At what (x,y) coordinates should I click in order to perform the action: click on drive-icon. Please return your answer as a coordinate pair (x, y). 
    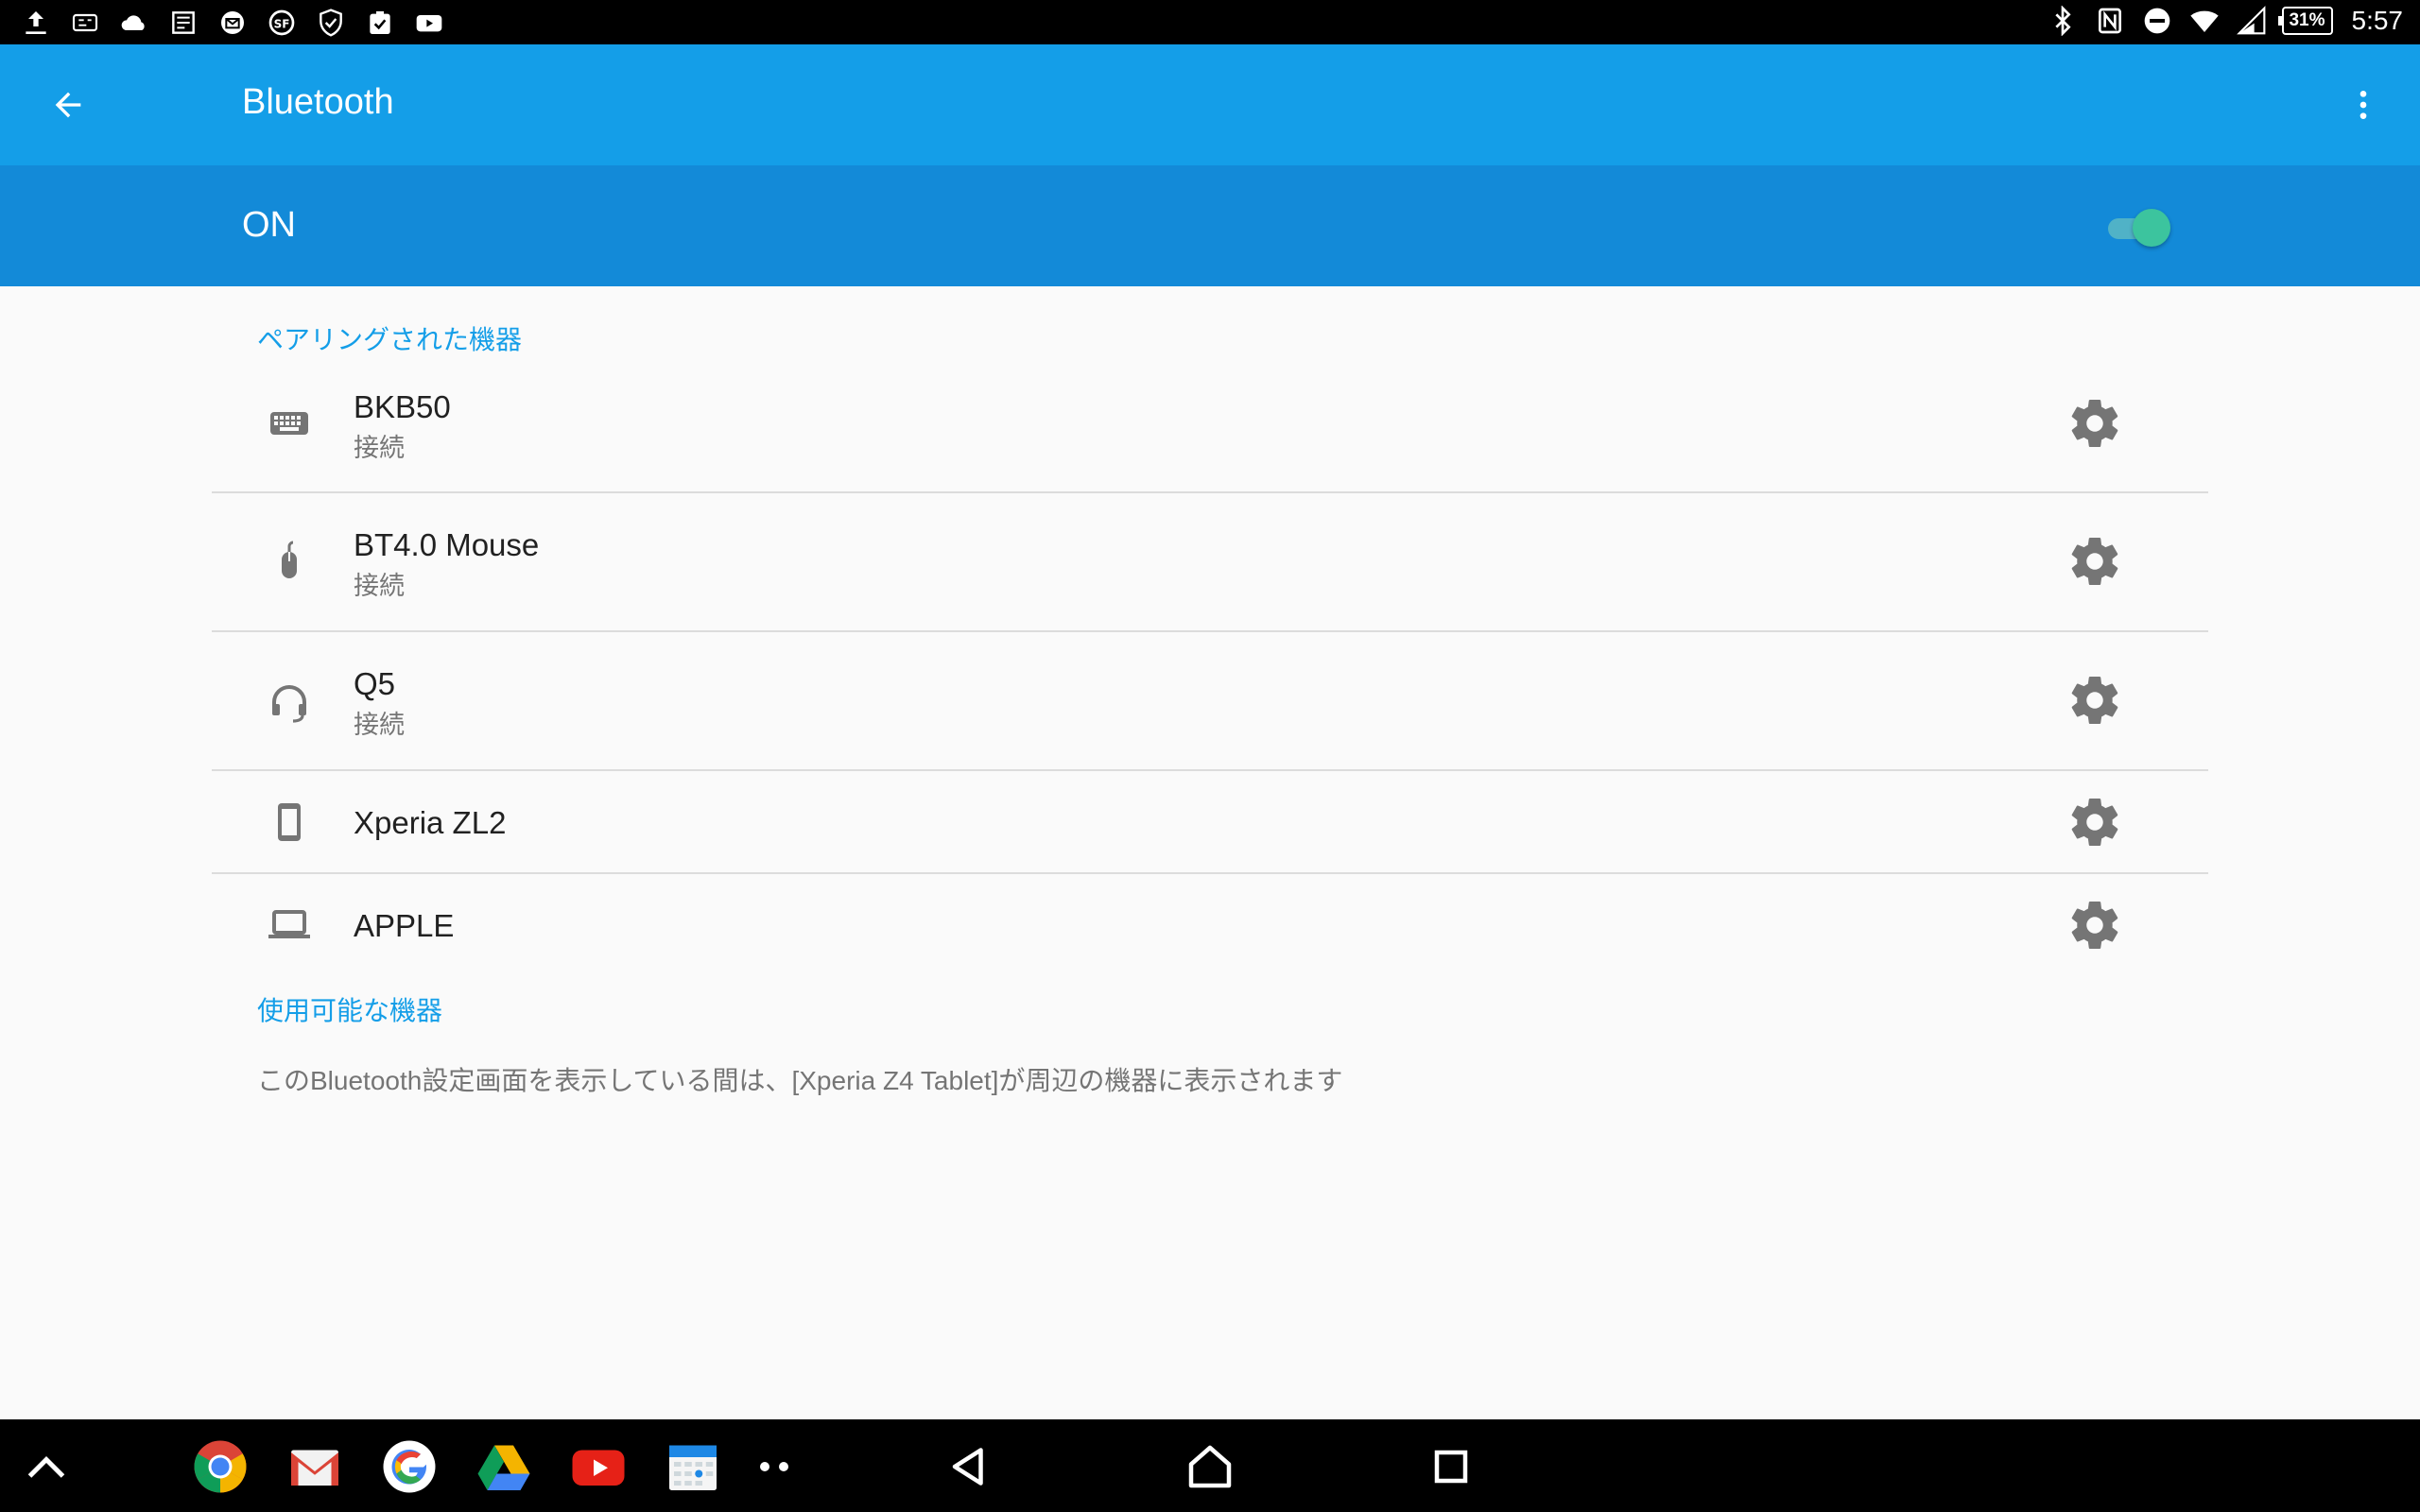
    Looking at the image, I should click on (504, 1467).